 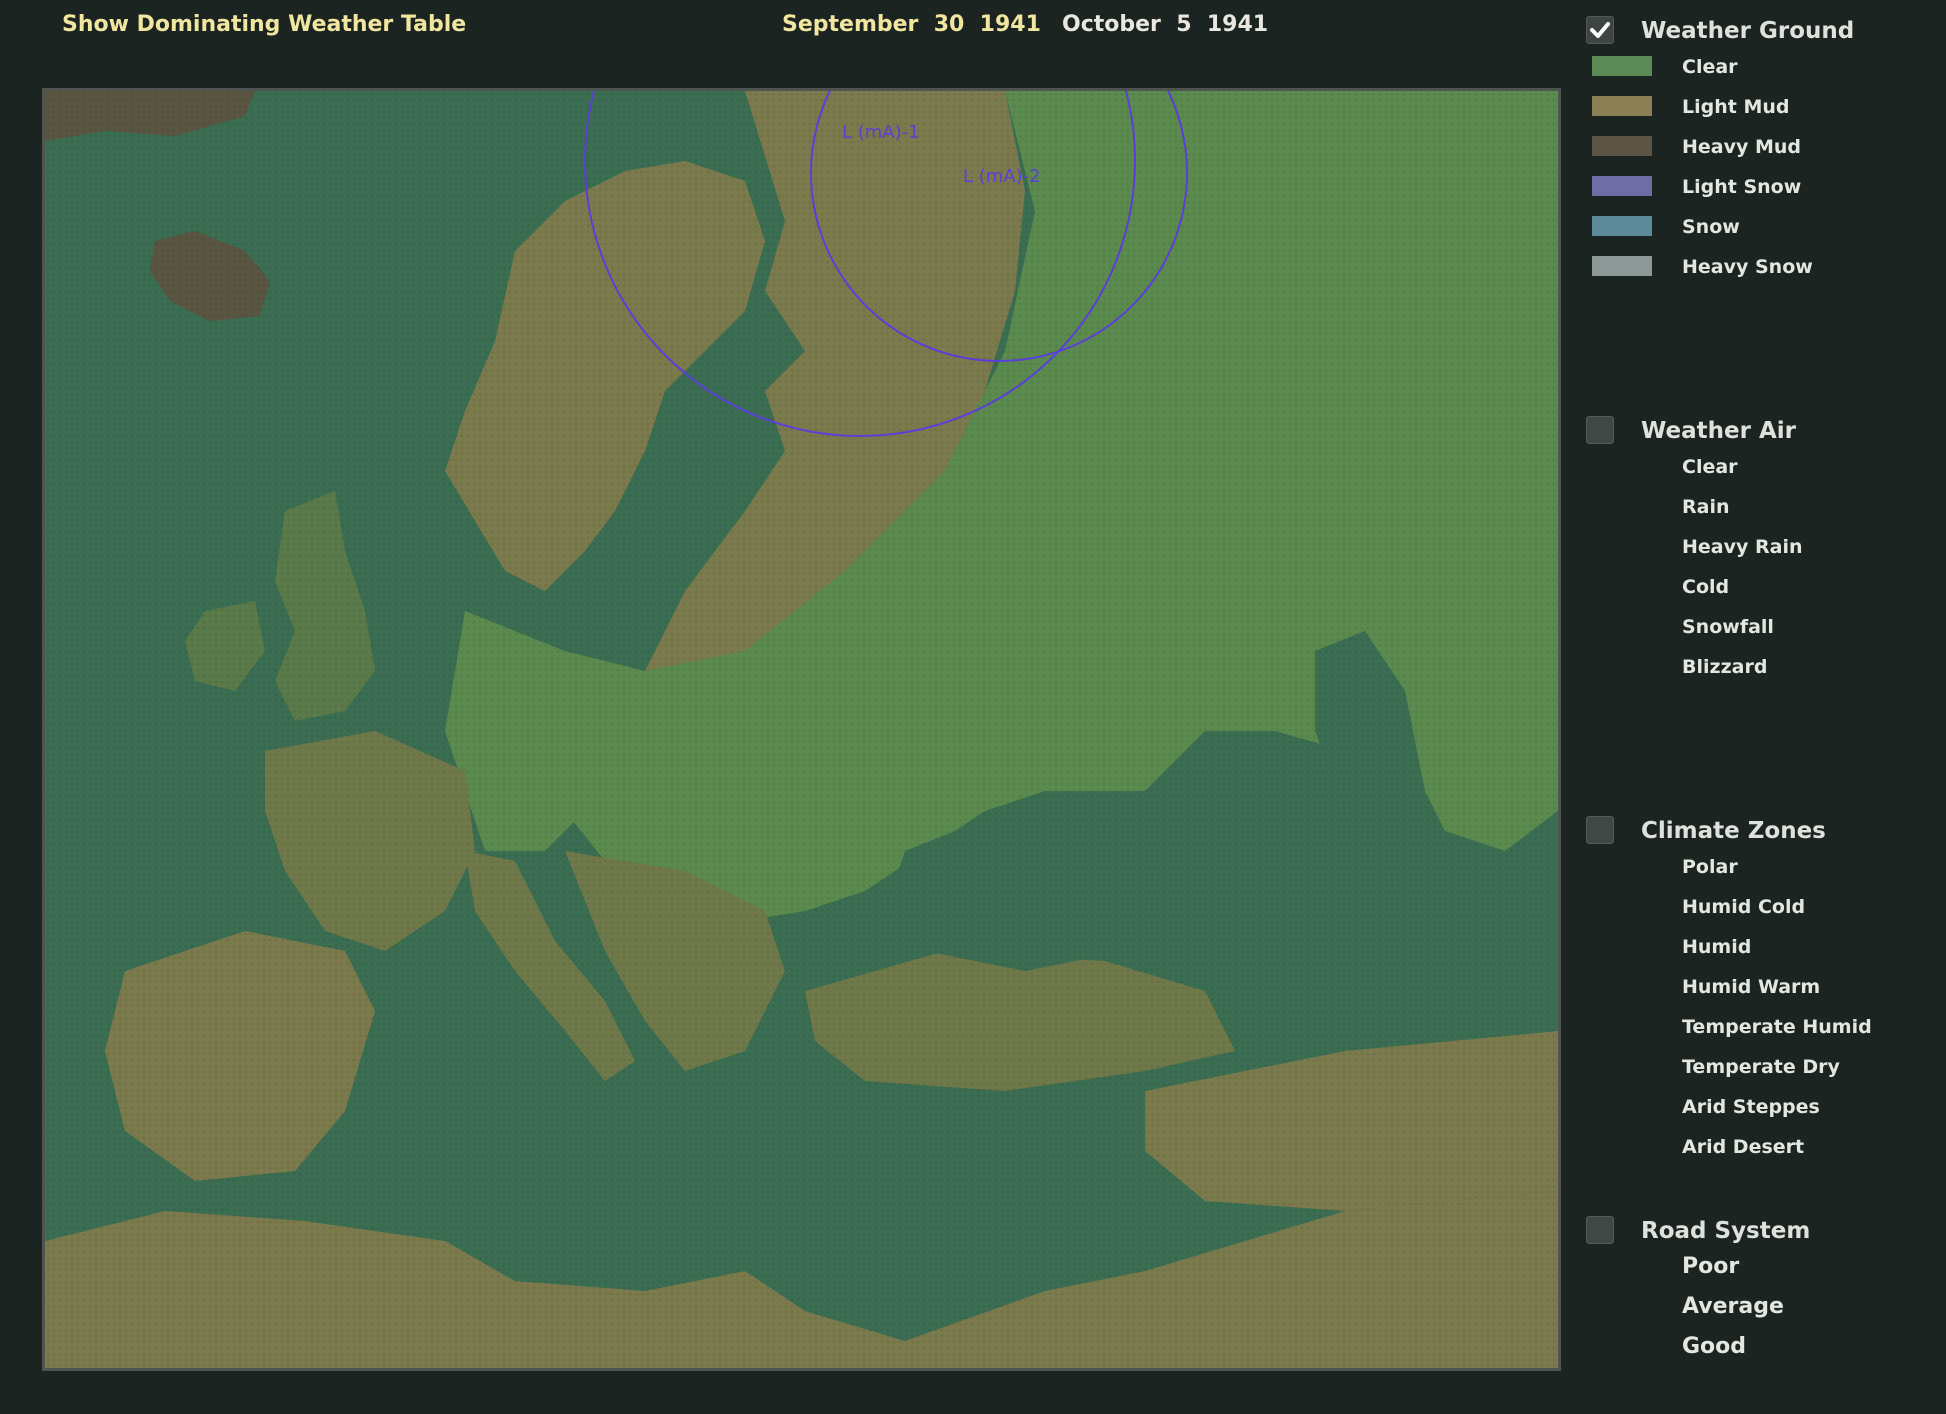 I want to click on swatch-clear, so click(x=1622, y=66).